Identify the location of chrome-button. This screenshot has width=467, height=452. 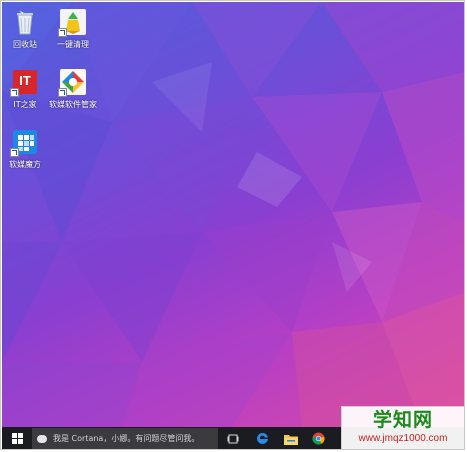
(318, 438).